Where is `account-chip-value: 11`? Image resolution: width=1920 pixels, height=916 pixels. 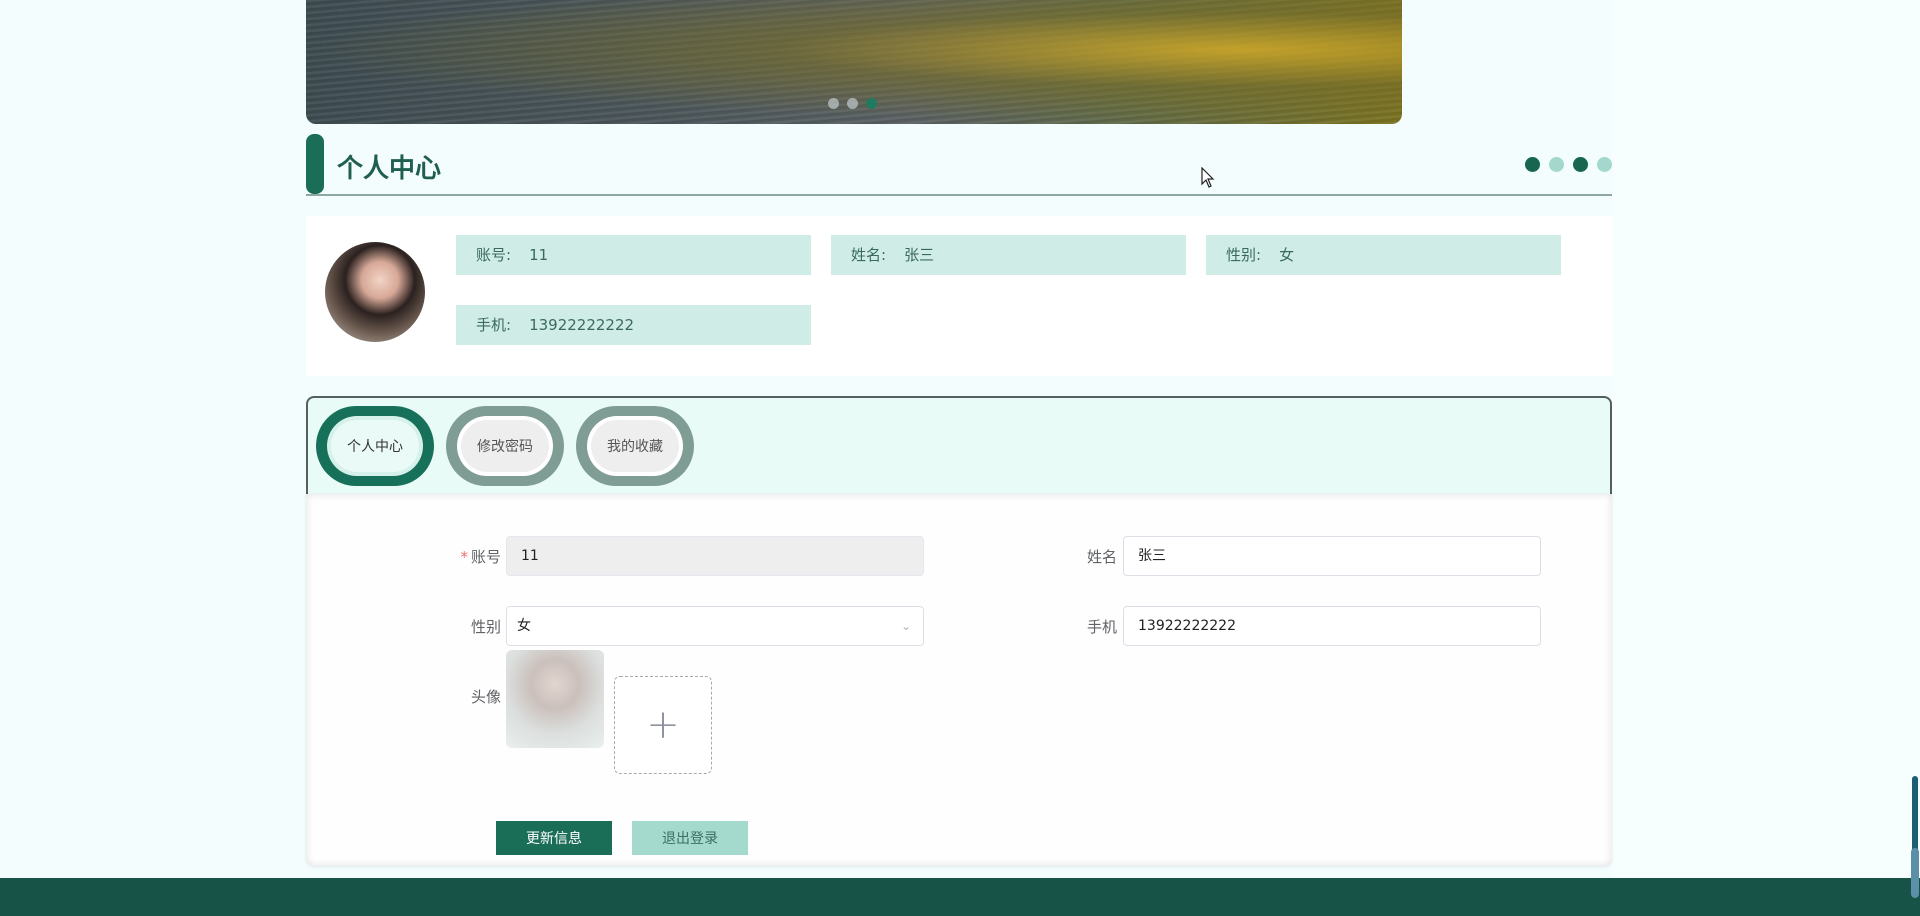
account-chip-value: 11 is located at coordinates (539, 255).